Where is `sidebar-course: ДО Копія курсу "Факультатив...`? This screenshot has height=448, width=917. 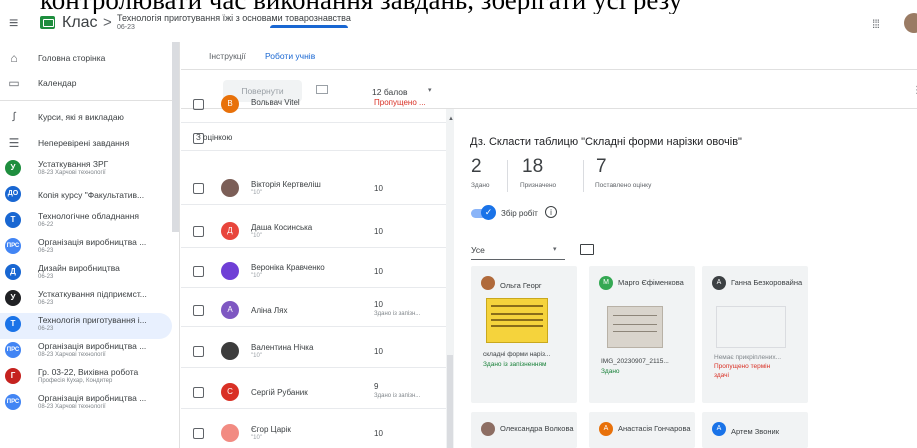 sidebar-course: ДО Копія курсу "Факультатив... is located at coordinates (86, 196).